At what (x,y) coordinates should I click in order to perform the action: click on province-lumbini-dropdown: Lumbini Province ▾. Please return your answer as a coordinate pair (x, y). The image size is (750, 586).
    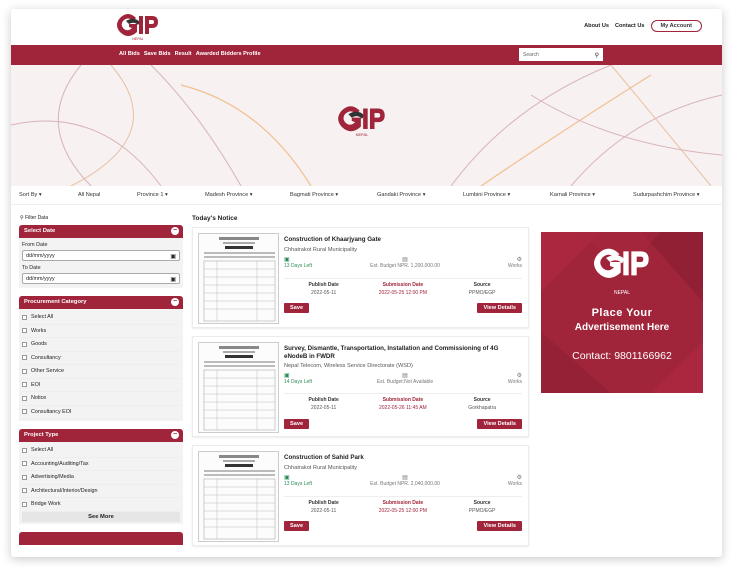
    Looking at the image, I should click on (486, 195).